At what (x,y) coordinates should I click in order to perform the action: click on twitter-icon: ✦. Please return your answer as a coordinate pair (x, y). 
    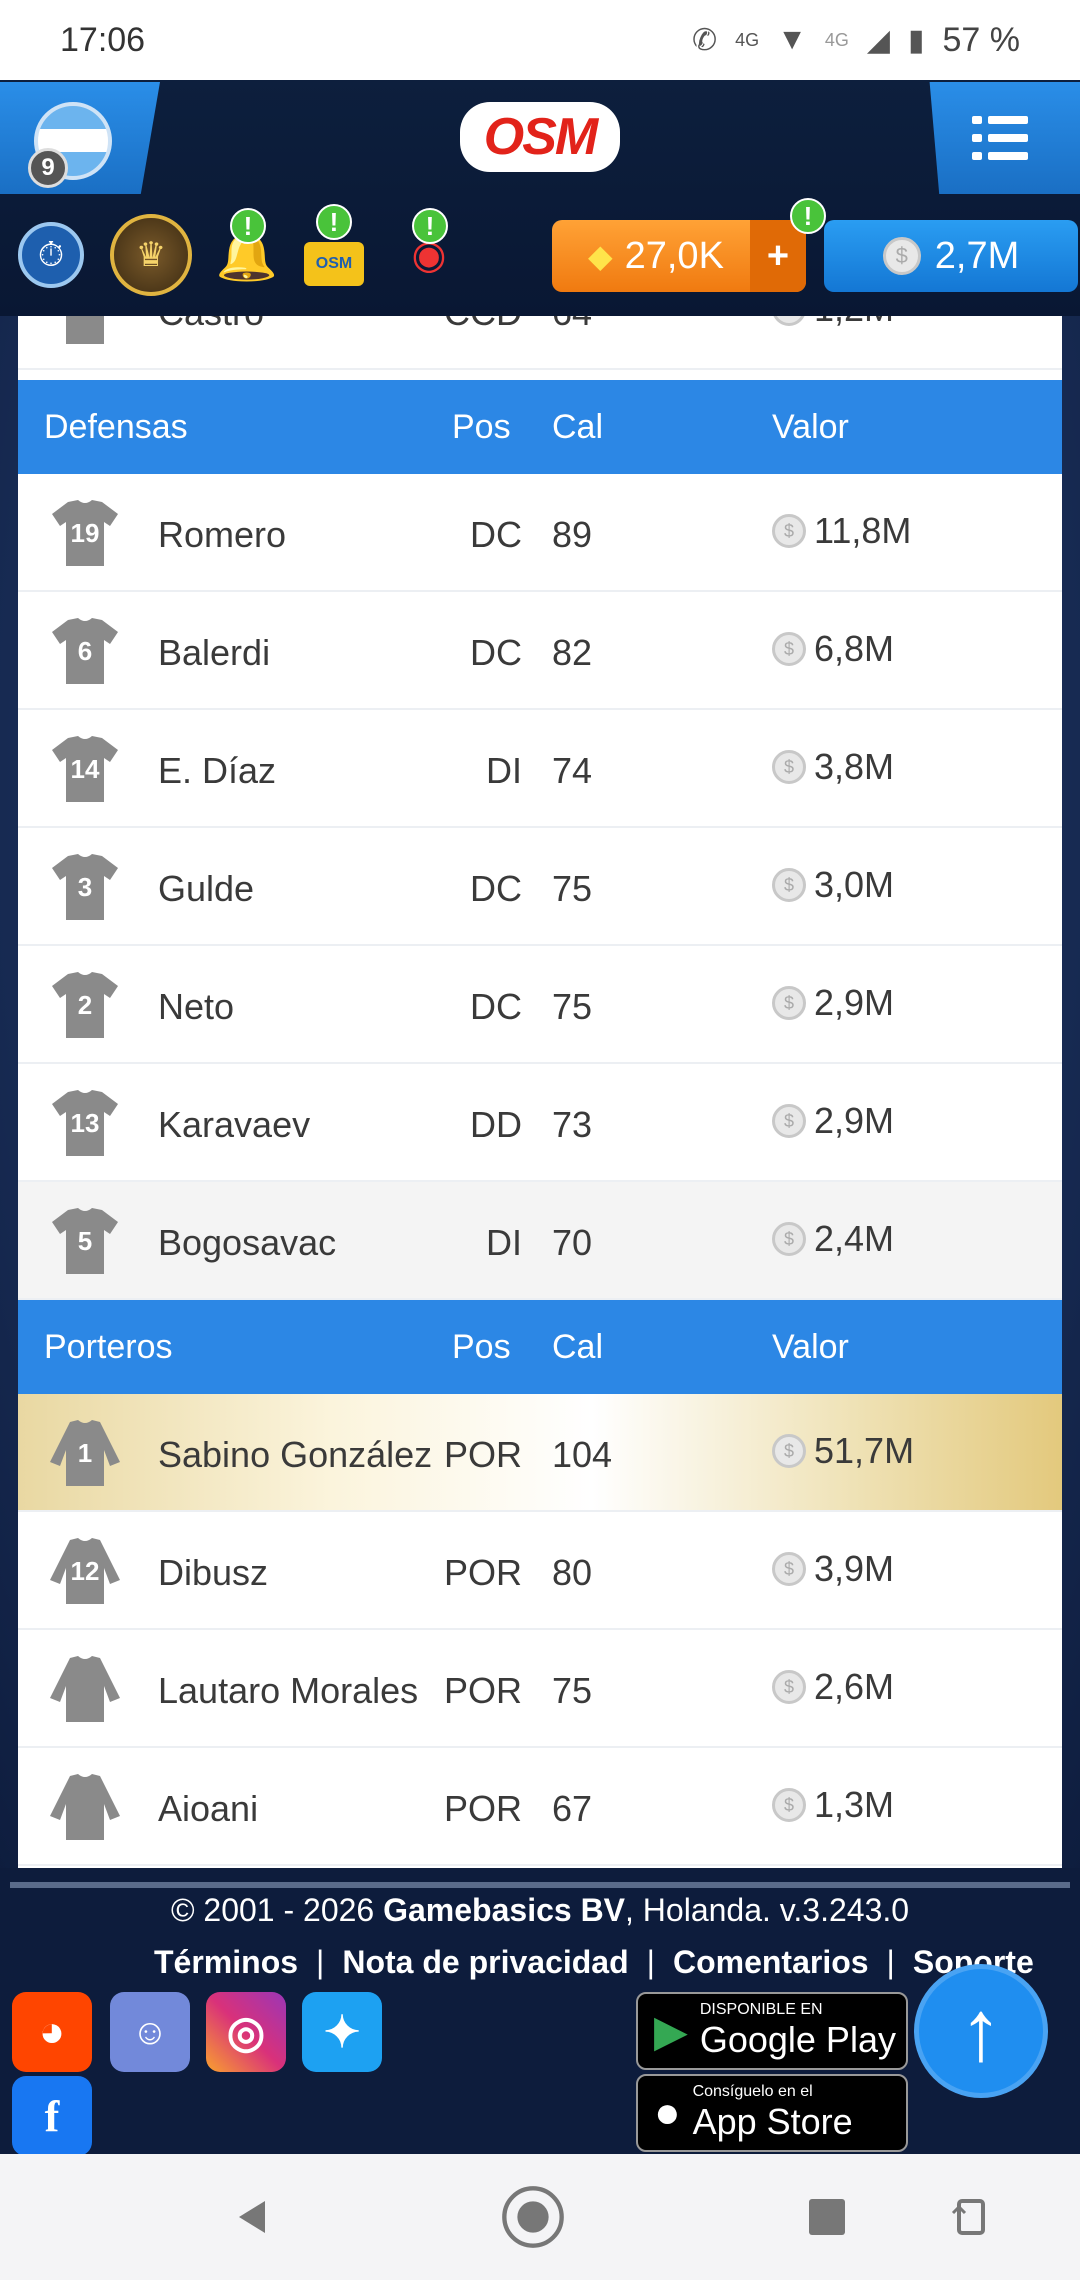
    Looking at the image, I should click on (342, 2032).